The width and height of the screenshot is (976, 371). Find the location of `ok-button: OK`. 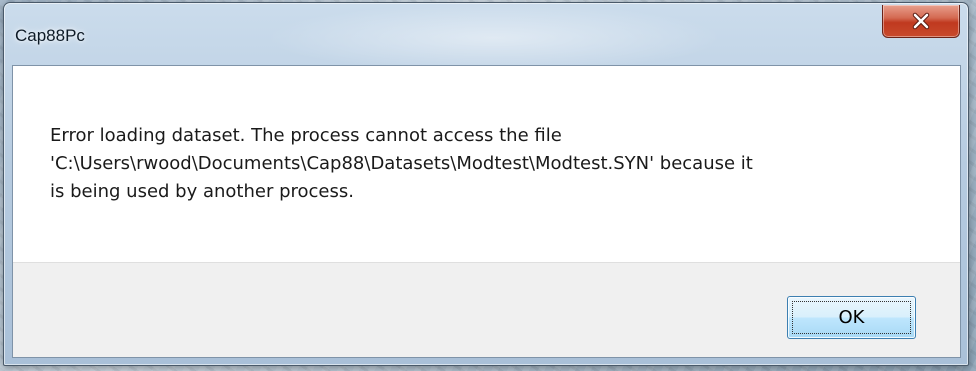

ok-button: OK is located at coordinates (851, 317).